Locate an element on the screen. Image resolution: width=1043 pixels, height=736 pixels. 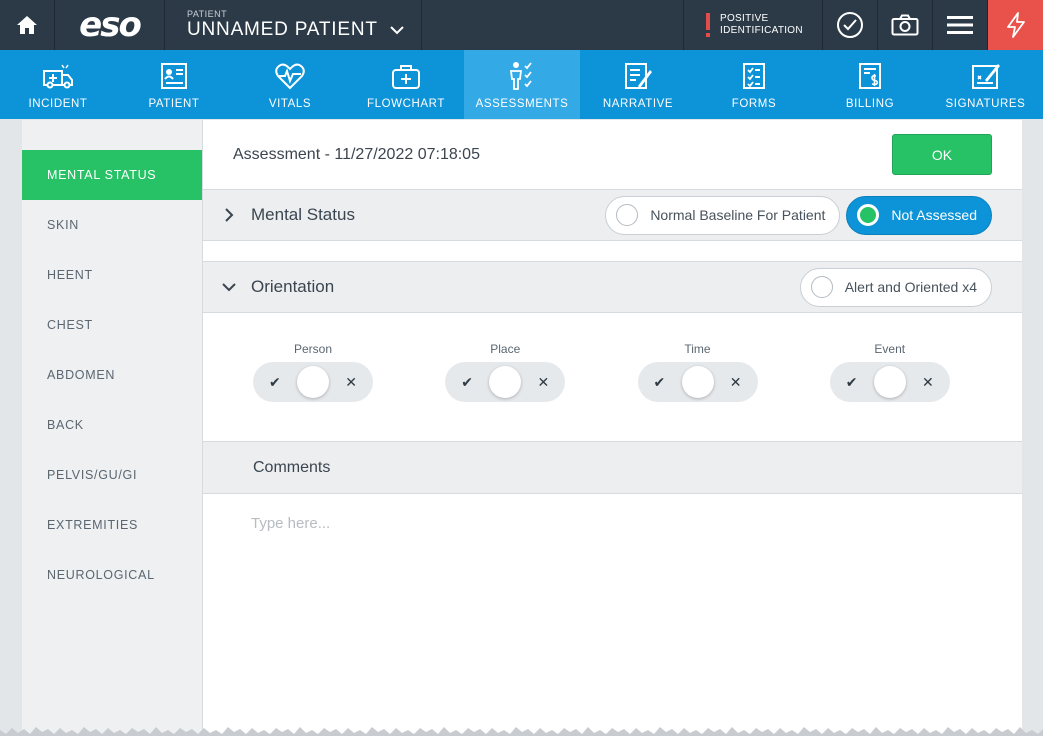
comments-header: Comments is located at coordinates (612, 468).